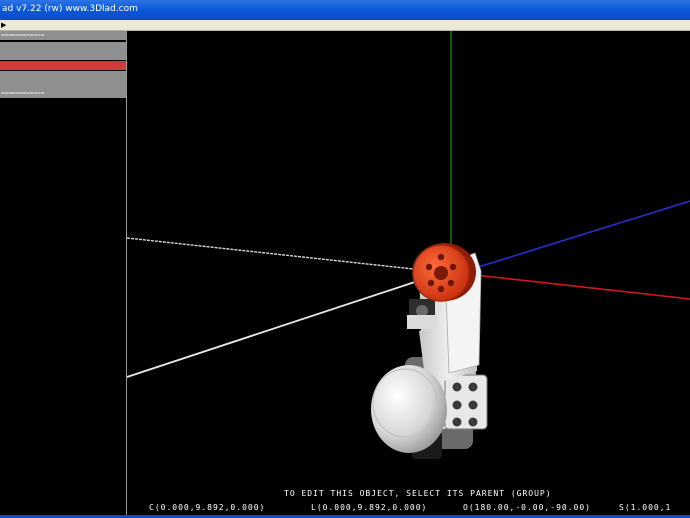 This screenshot has height=518, width=690. I want to click on ref-axis-upper, so click(280, 254).